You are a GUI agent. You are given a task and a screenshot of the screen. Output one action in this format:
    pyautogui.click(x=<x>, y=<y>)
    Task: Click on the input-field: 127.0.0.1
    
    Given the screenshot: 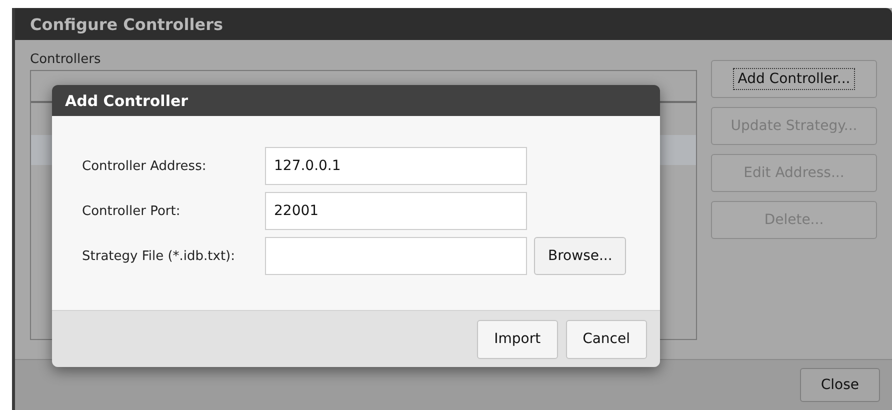 What is the action you would take?
    pyautogui.click(x=396, y=166)
    